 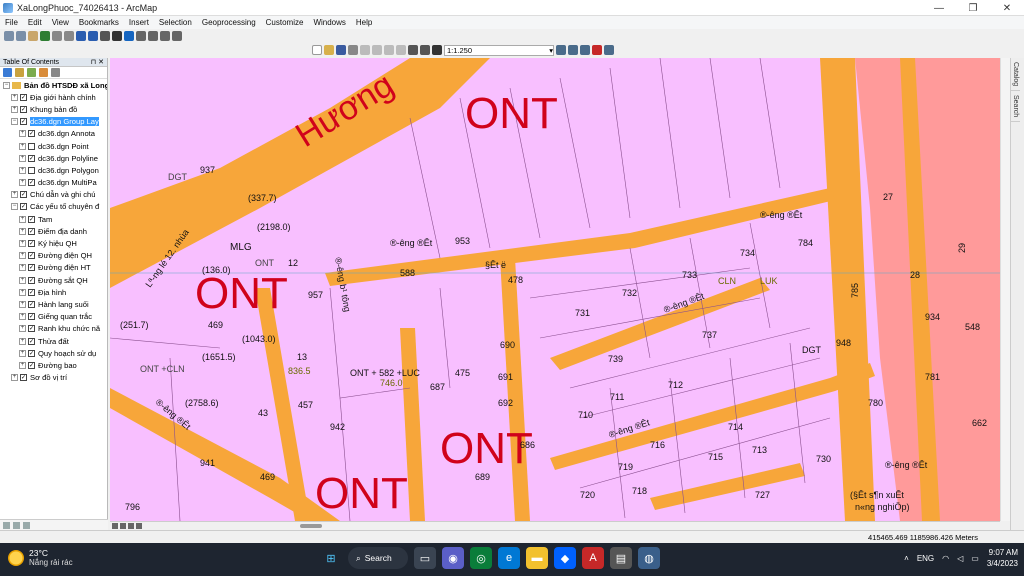 What do you see at coordinates (53, 268) in the screenshot?
I see `toc-layer-row: + ✓ Đường điện HT` at bounding box center [53, 268].